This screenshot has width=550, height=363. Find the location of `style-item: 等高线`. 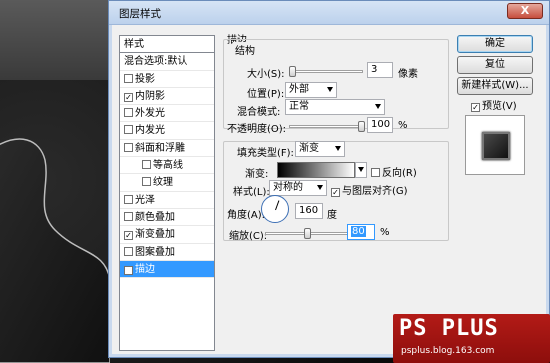

style-item: 等高线 is located at coordinates (167, 166).